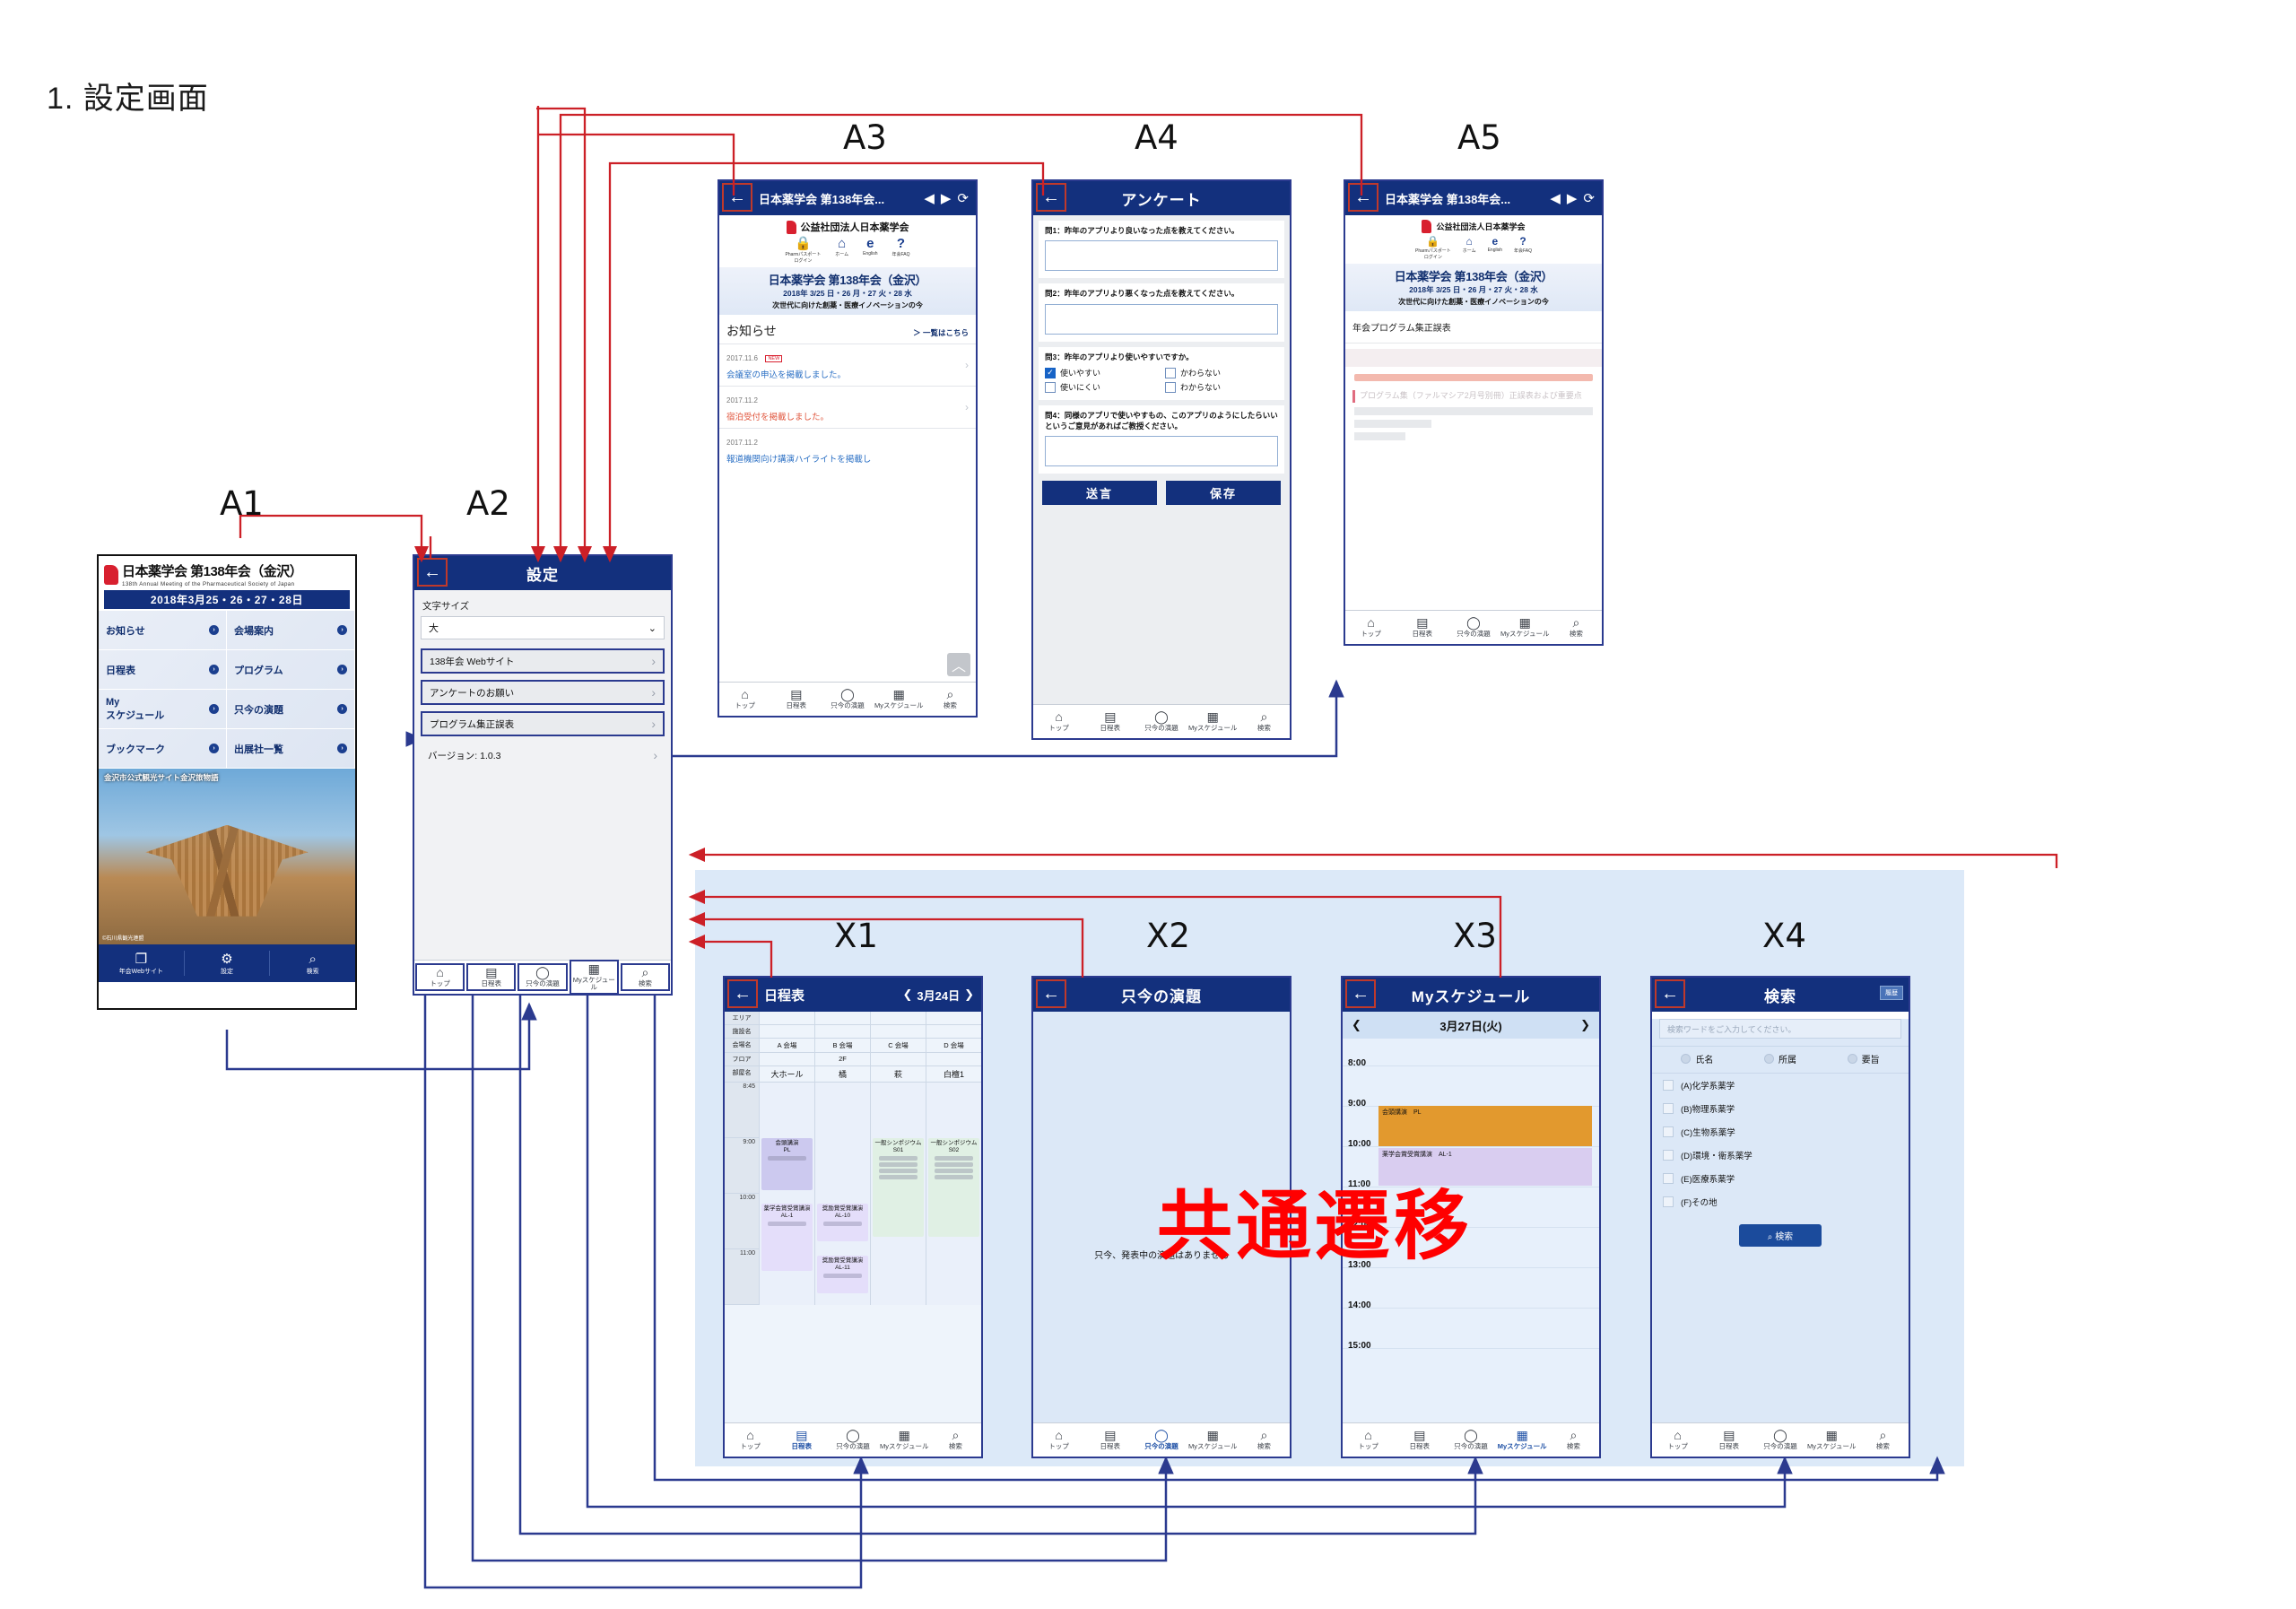 The height and width of the screenshot is (1609, 2296). I want to click on news-item: 2017.11.2 宿泊受付を掲載しました。 ›, so click(847, 407).